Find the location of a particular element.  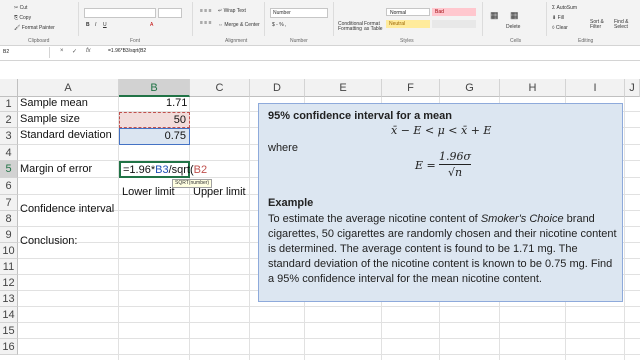

row-header-2: 2 is located at coordinates (9, 120).